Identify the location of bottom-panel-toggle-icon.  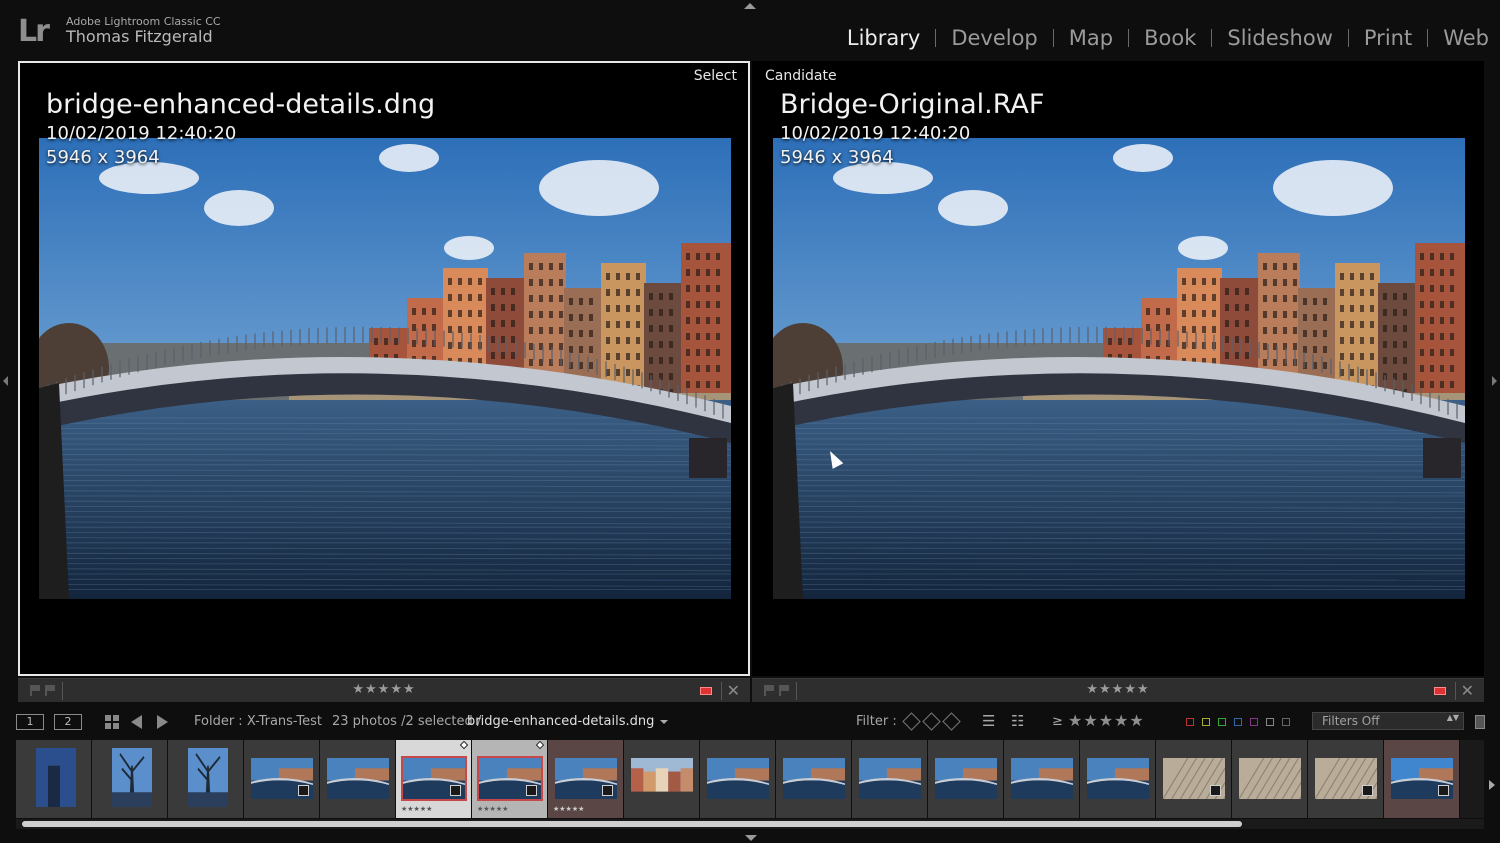
(751, 838).